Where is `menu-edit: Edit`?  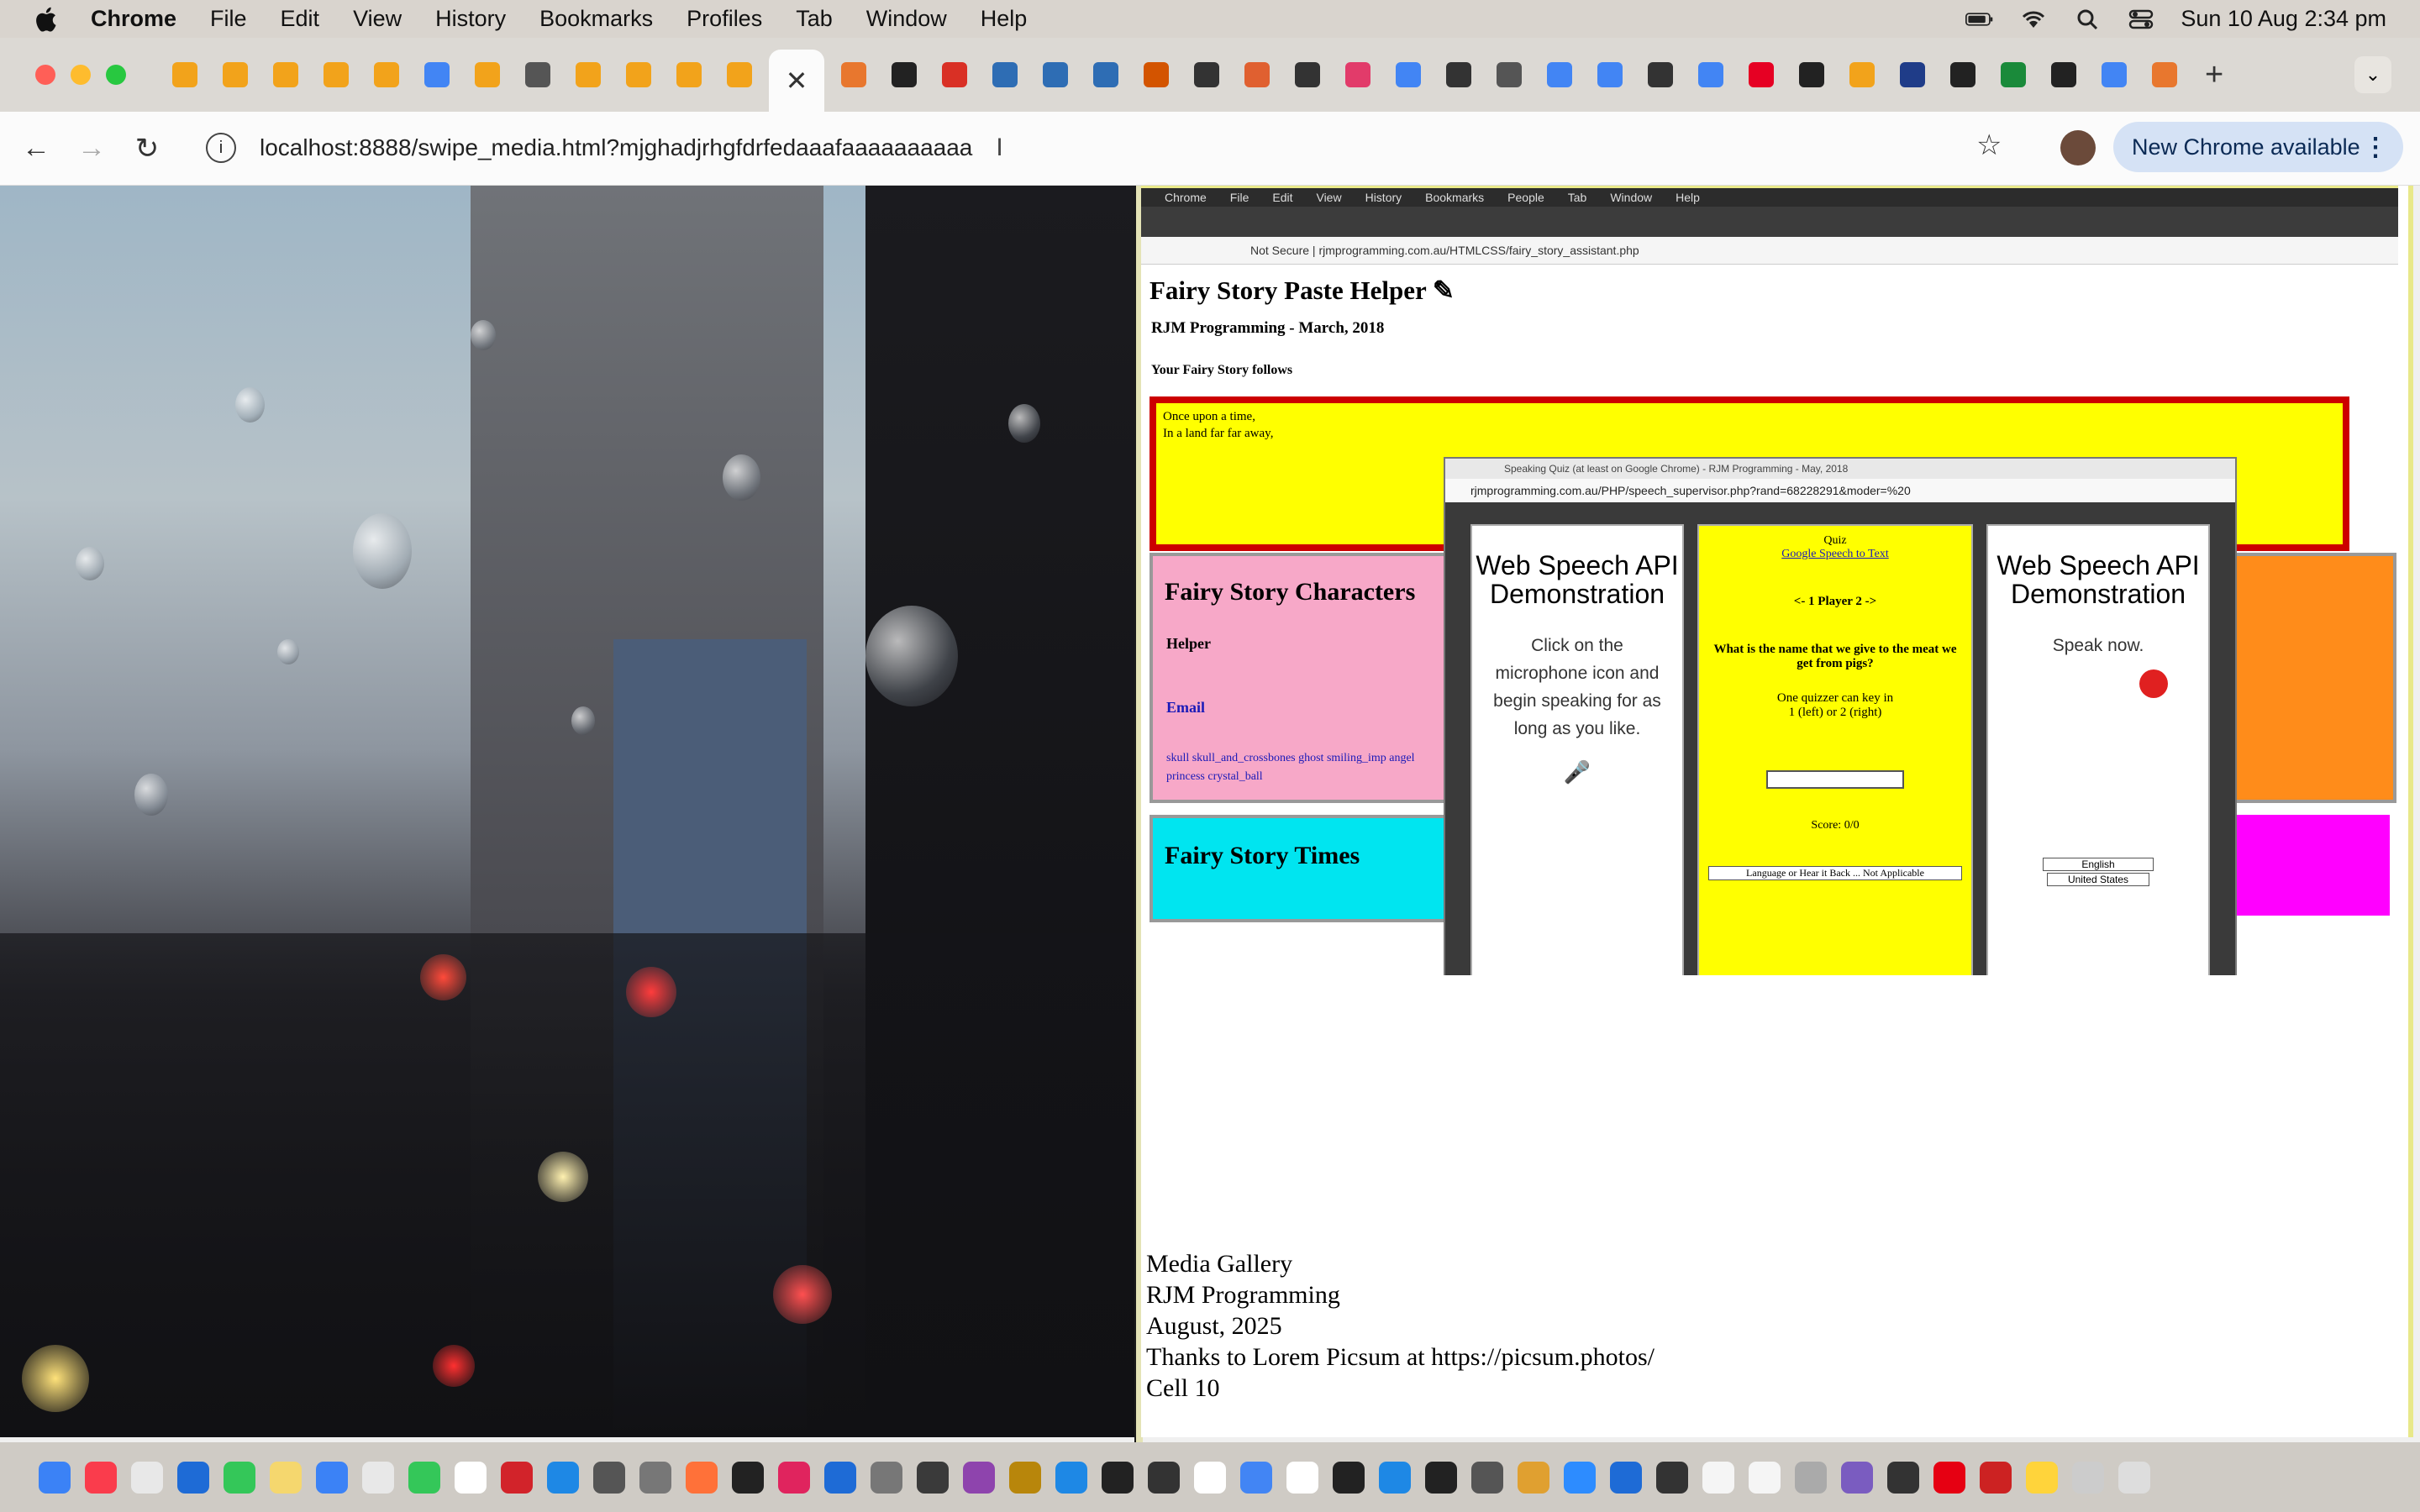 menu-edit: Edit is located at coordinates (300, 19).